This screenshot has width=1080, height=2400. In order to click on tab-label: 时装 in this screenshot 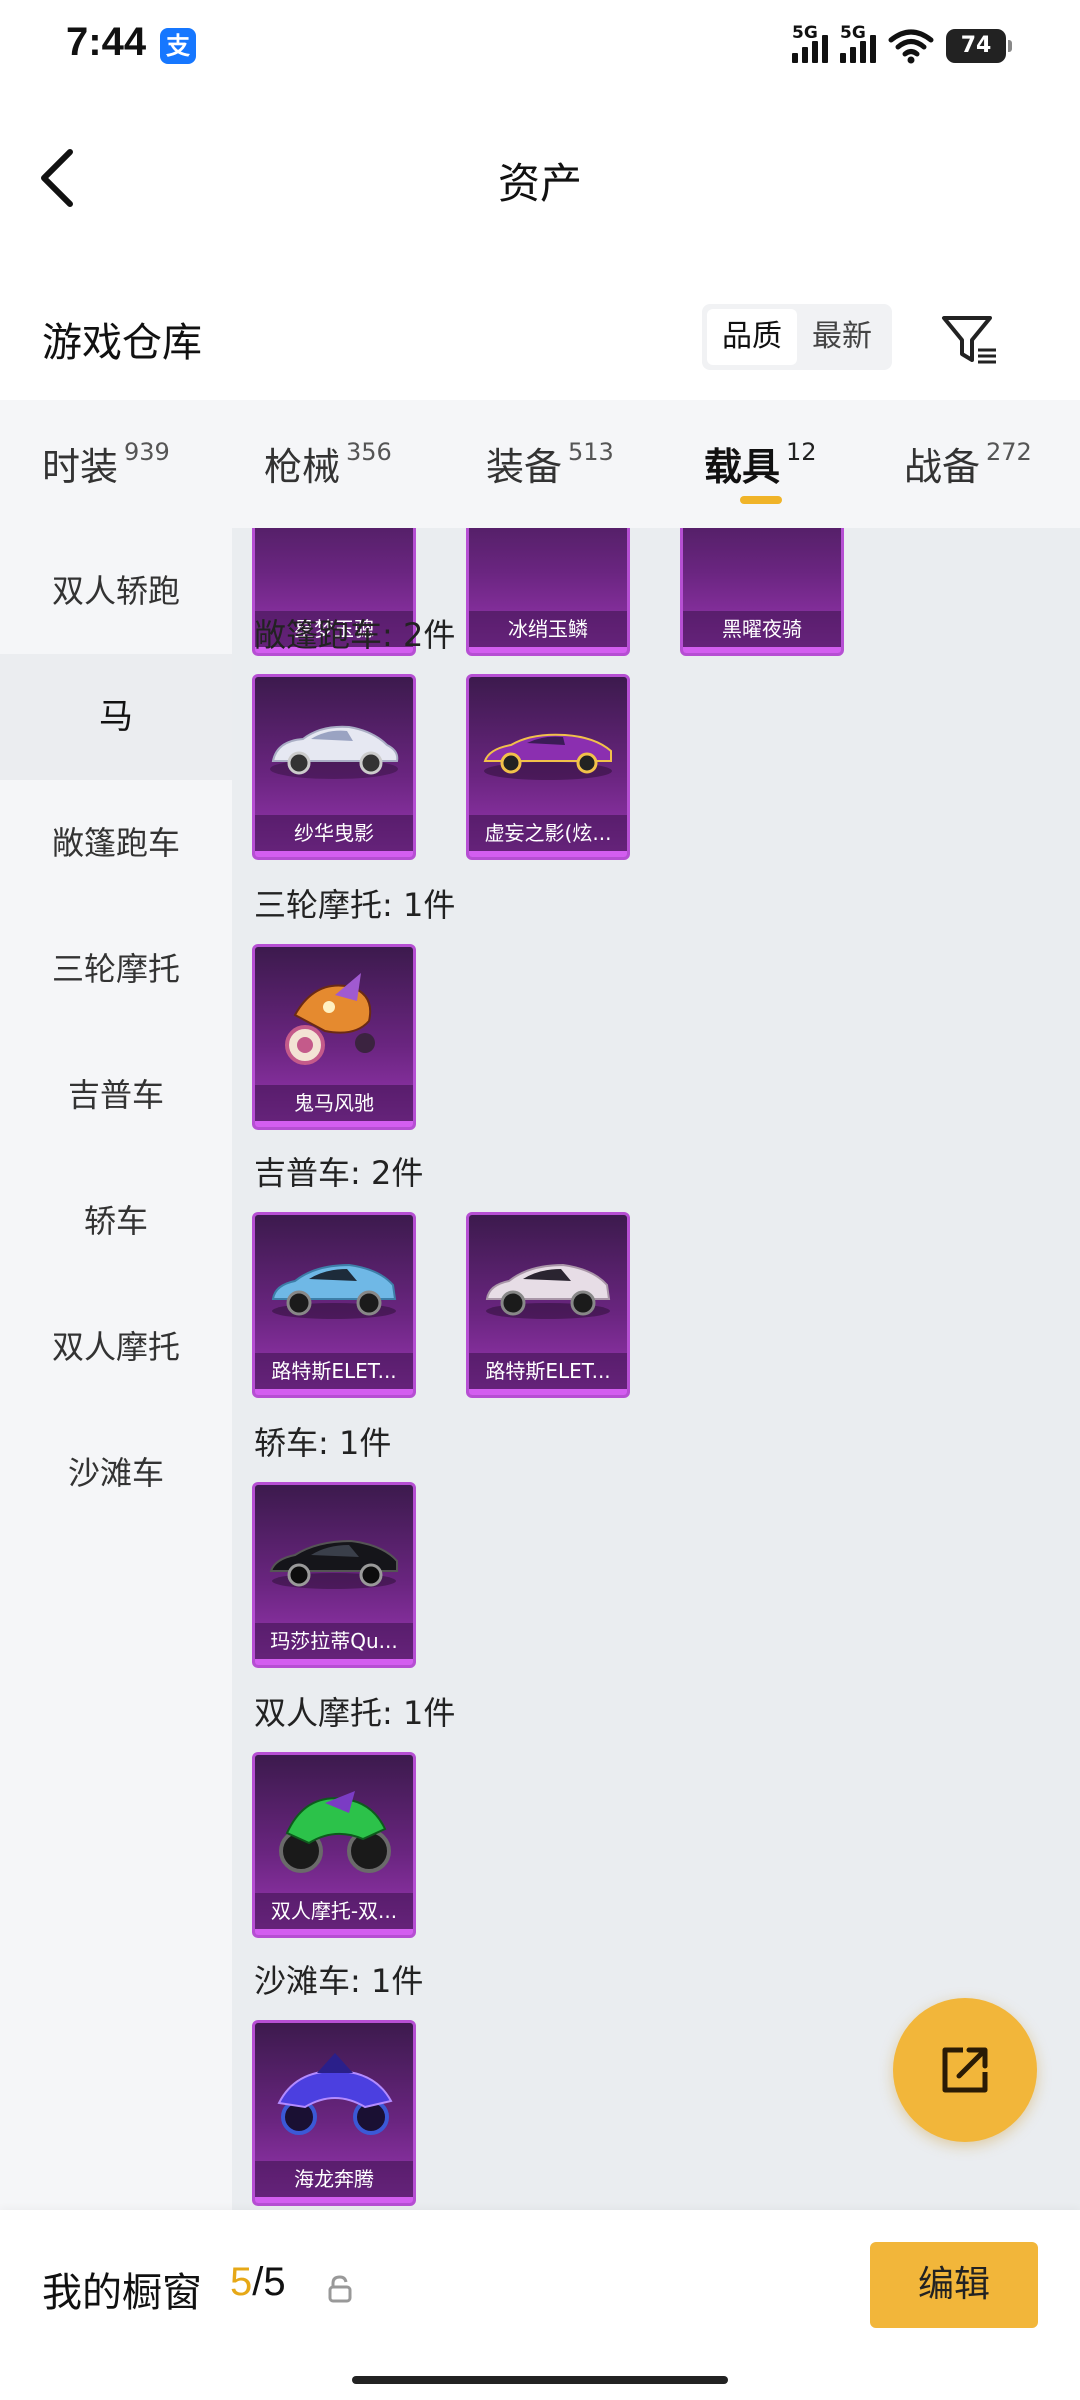, I will do `click(80, 467)`.